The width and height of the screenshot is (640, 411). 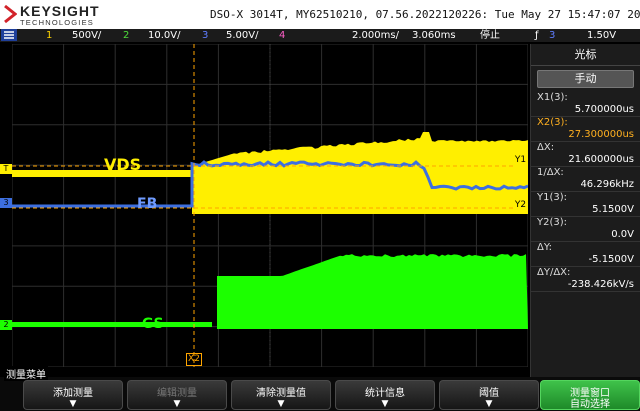 I want to click on ch3-number: 3, so click(x=205, y=35).